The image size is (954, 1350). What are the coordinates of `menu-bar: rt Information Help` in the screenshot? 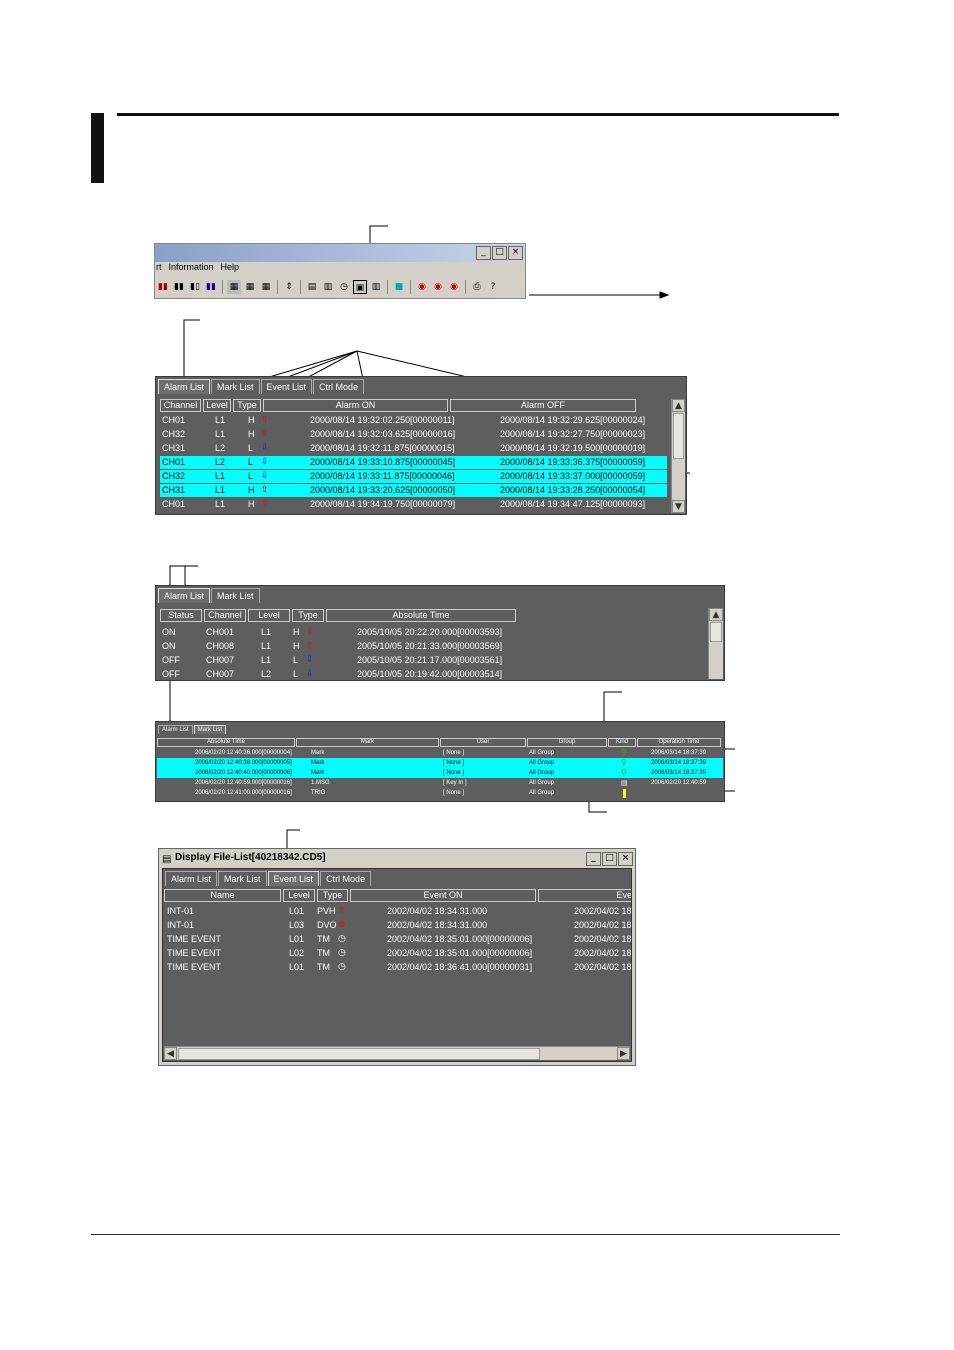 It's located at (197, 269).